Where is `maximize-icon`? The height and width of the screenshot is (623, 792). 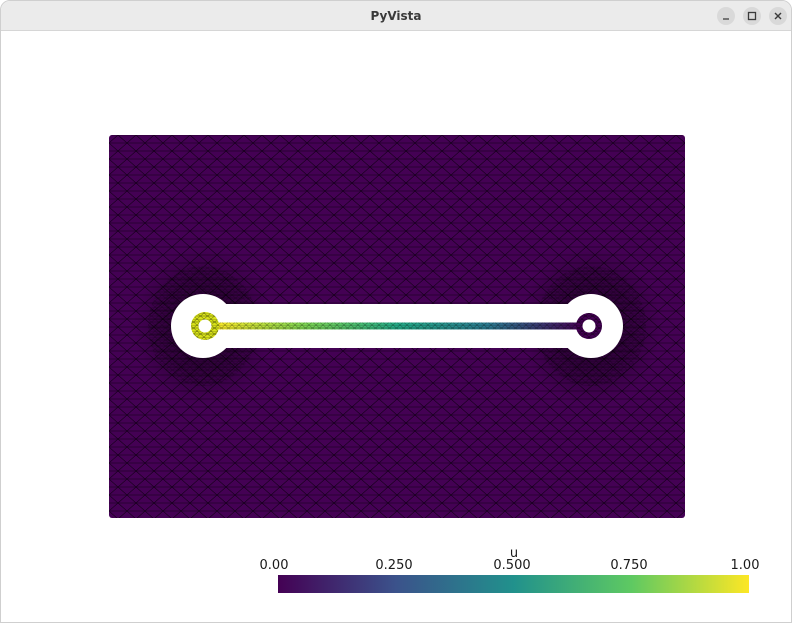
maximize-icon is located at coordinates (752, 16).